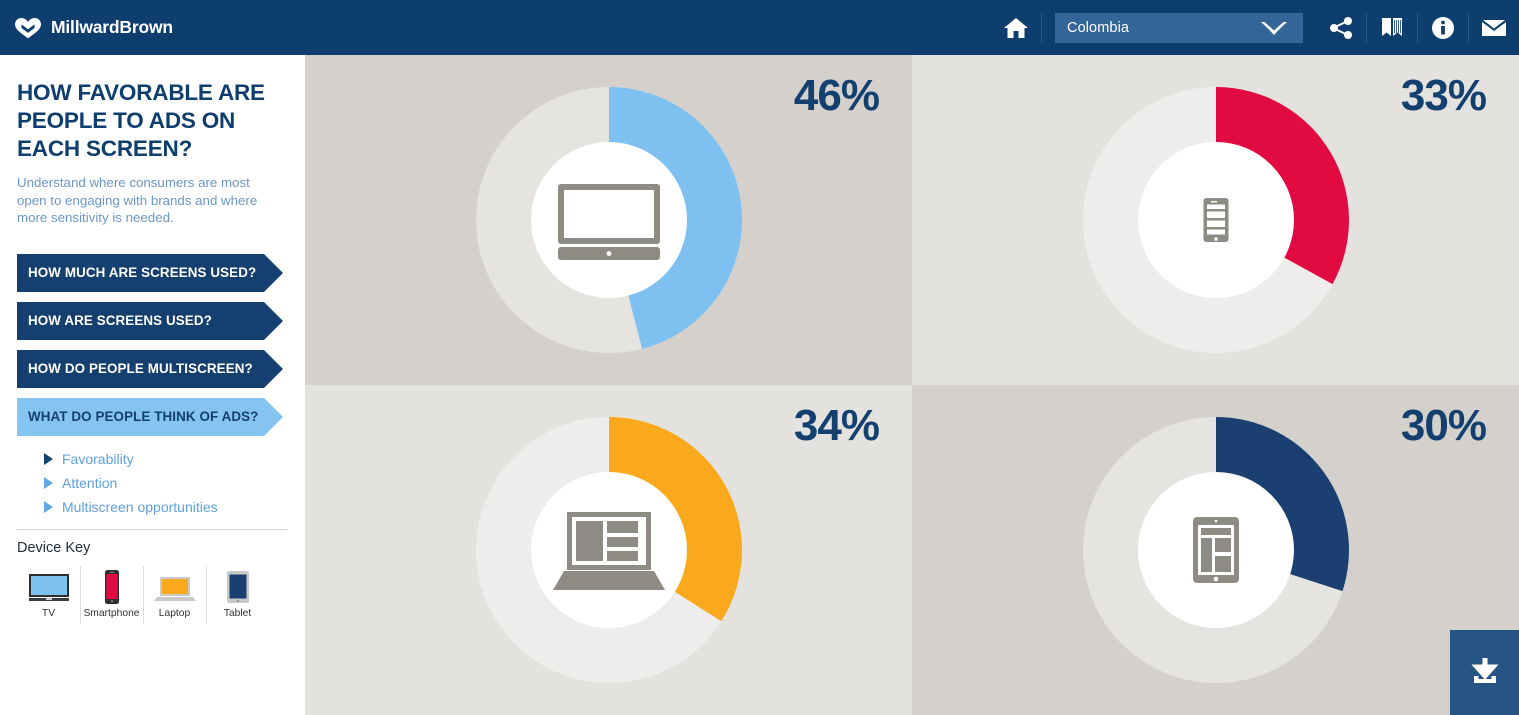 The height and width of the screenshot is (715, 1519). I want to click on device-key-label: Tablet, so click(237, 613).